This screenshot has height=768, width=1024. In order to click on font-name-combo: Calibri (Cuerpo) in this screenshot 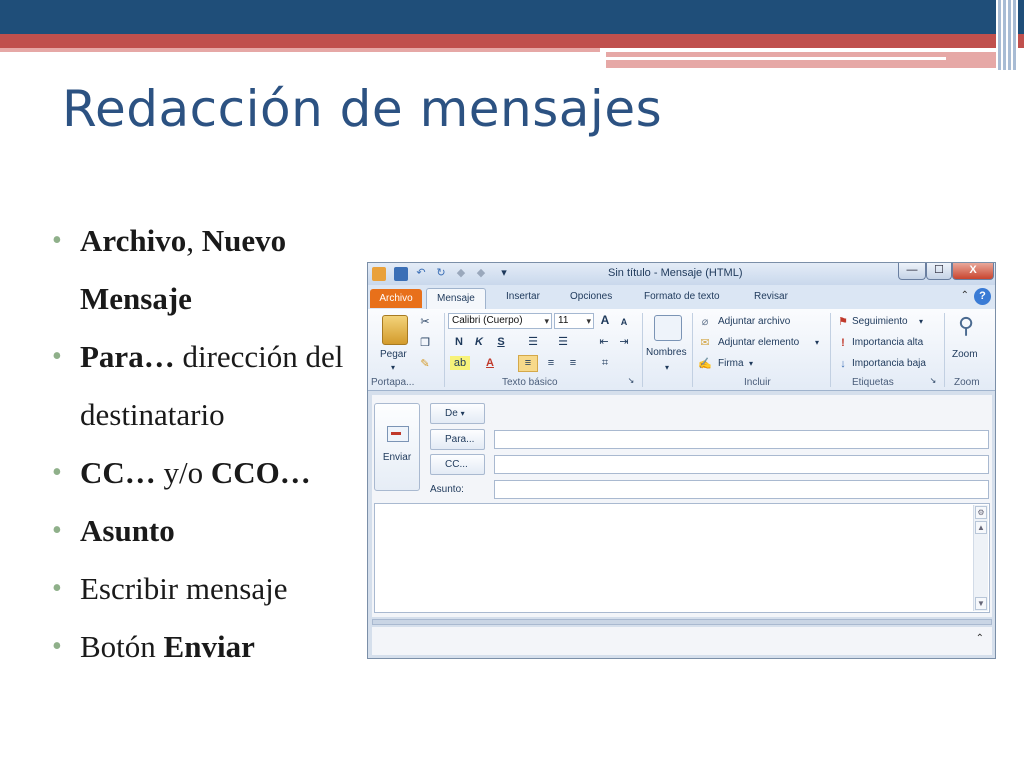, I will do `click(500, 321)`.